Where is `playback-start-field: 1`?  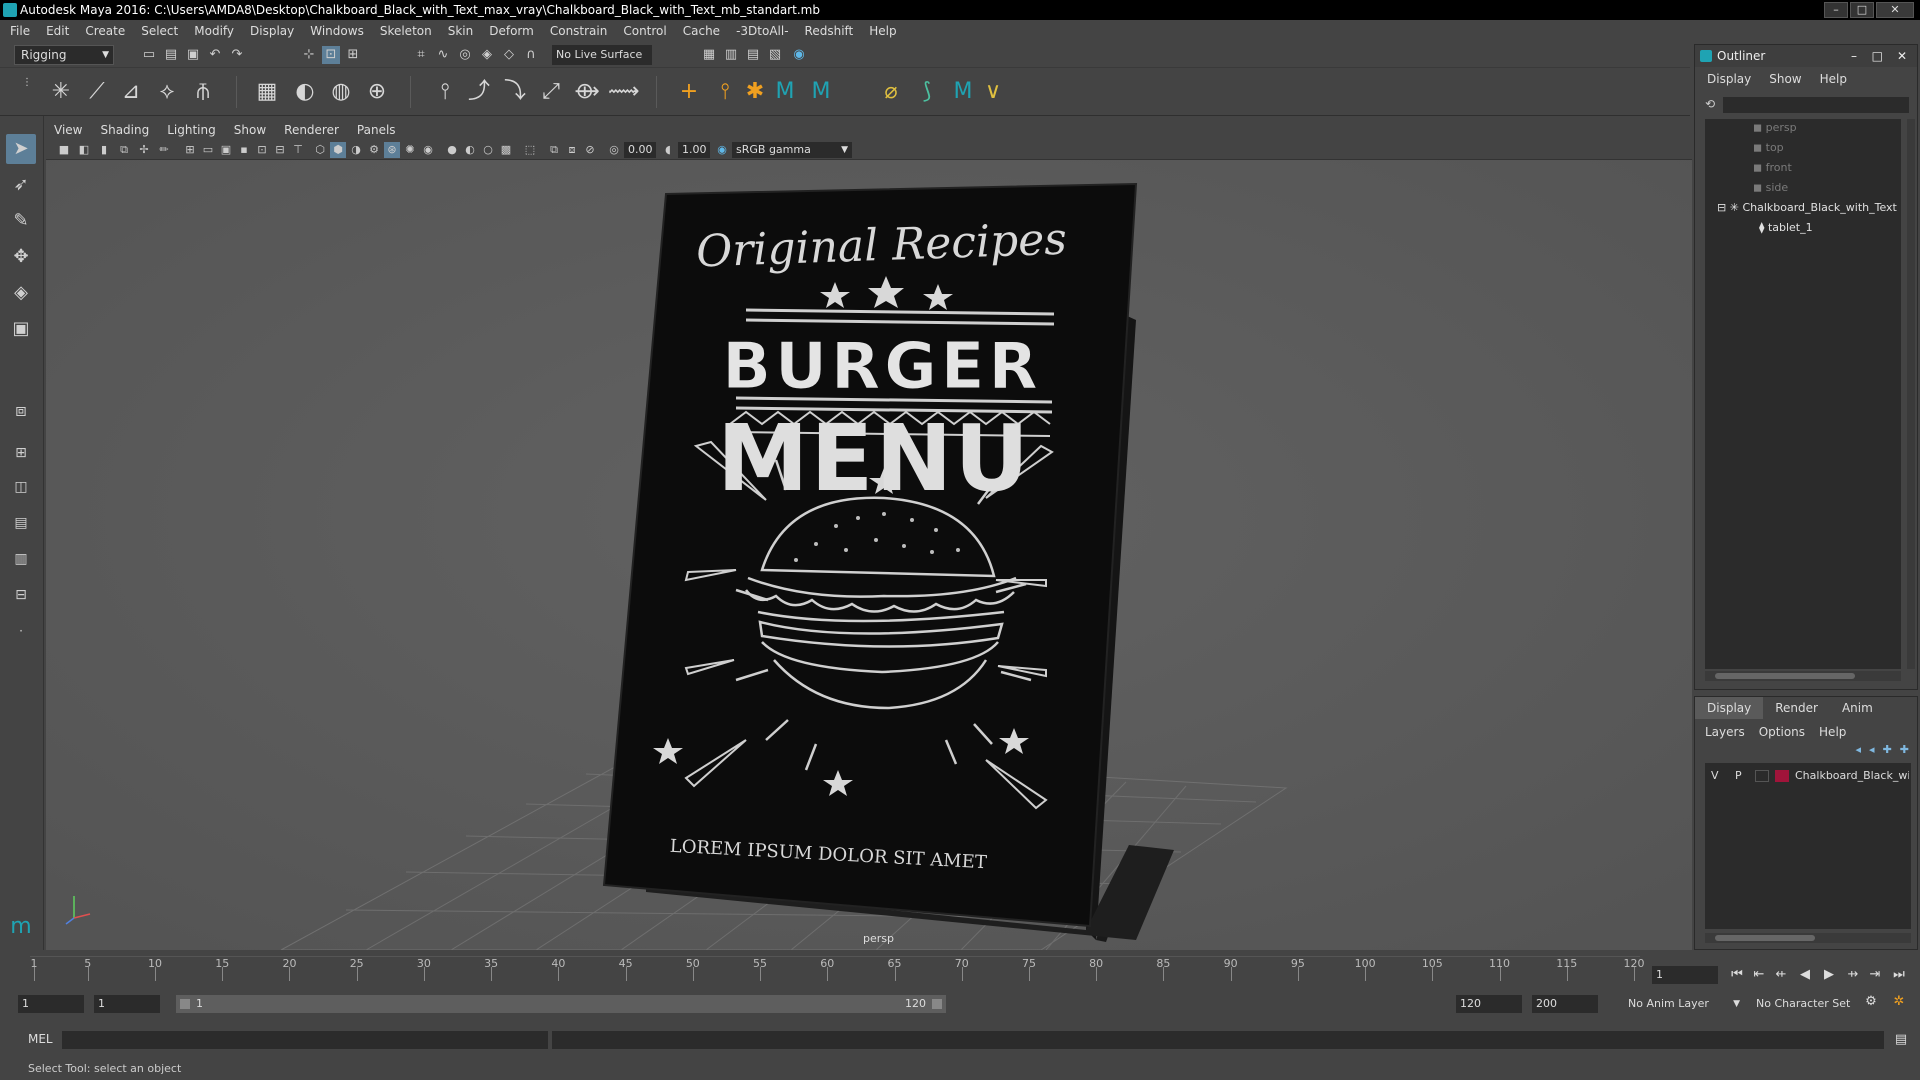
playback-start-field: 1 is located at coordinates (127, 1004).